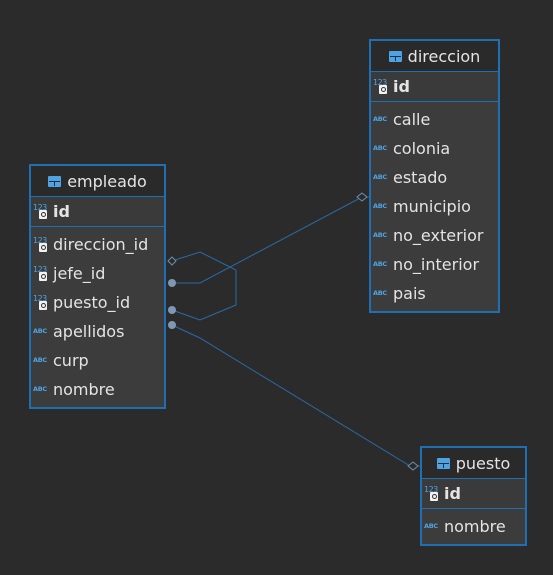 The image size is (553, 575). I want to click on column-label: jefe_id, so click(79, 273).